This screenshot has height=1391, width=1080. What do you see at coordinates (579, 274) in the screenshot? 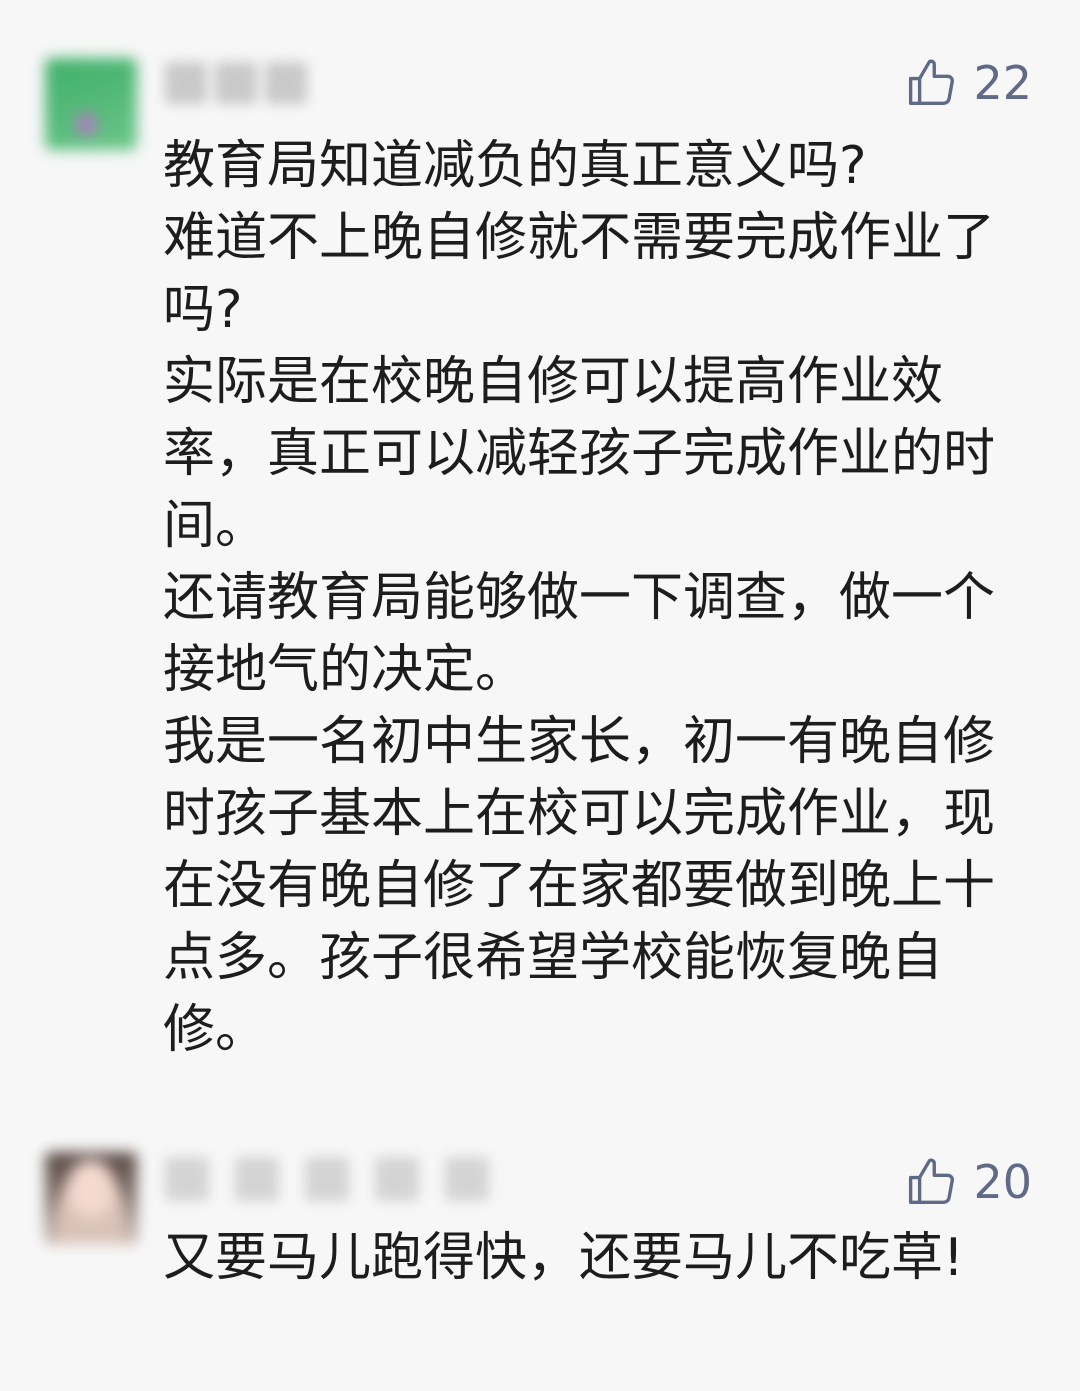
I see `comment-line: 难道不上晚自修就不需要完成作业了吗?` at bounding box center [579, 274].